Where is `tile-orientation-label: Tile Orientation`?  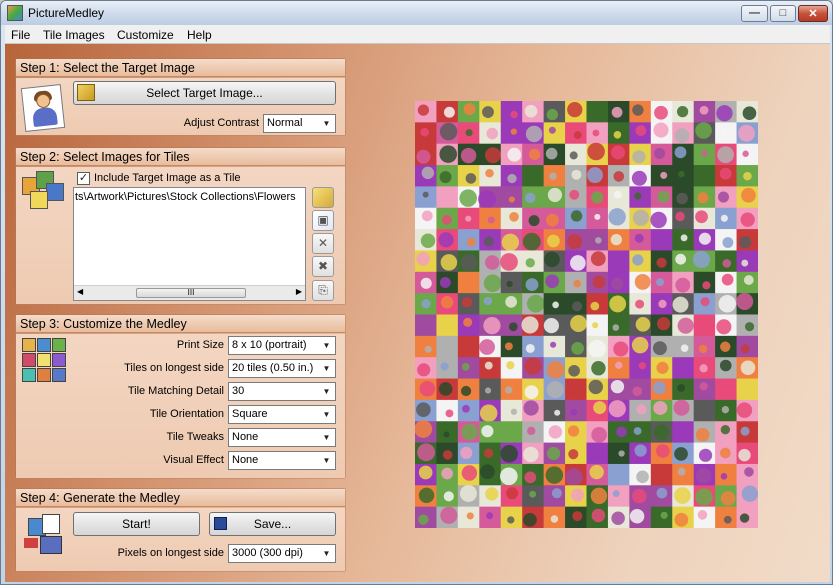
tile-orientation-label: Tile Orientation is located at coordinates (186, 414).